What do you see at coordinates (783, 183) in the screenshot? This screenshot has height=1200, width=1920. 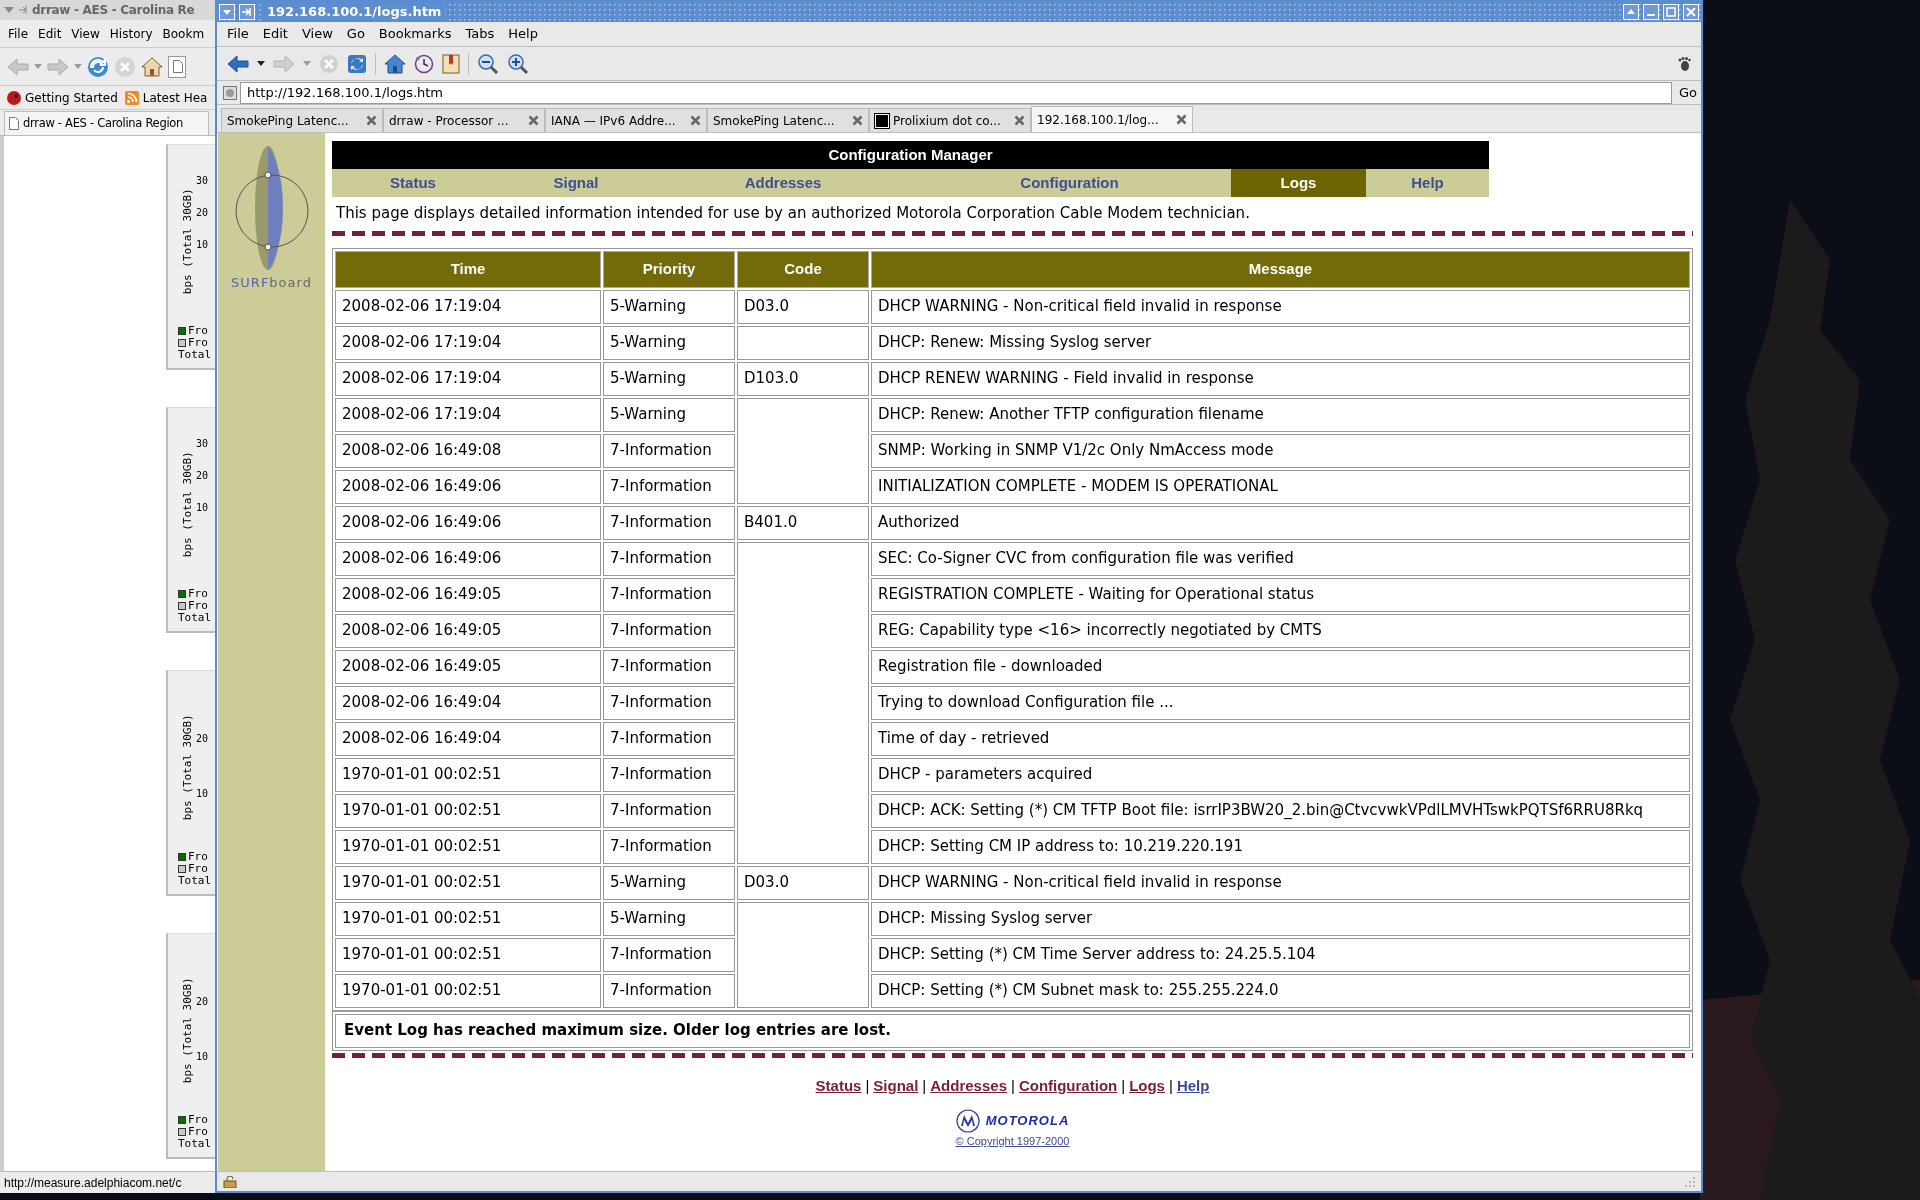 I see `nav-tab: Addresses` at bounding box center [783, 183].